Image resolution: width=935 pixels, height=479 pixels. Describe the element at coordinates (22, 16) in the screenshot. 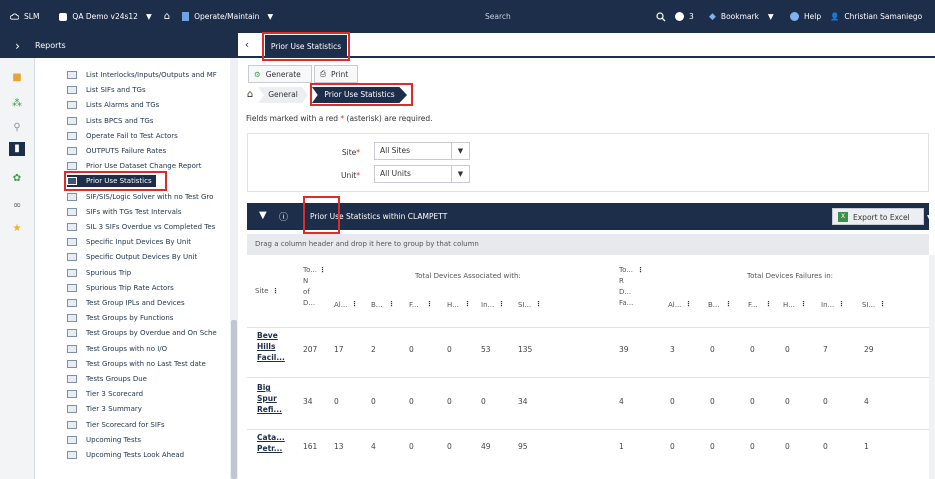

I see `app-switcher: SLM` at that location.